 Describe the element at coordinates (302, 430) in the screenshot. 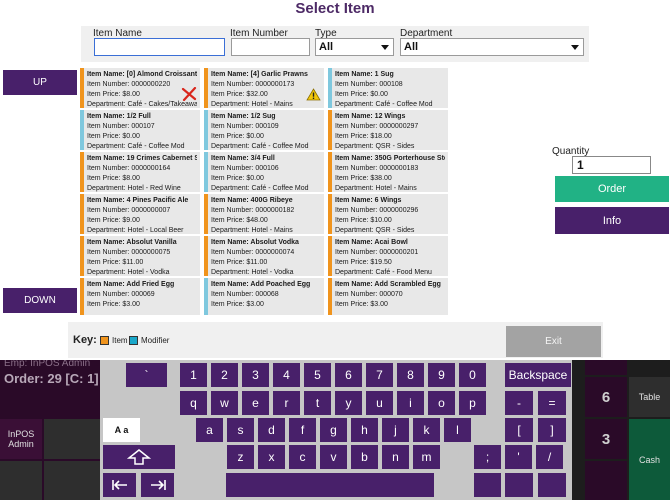

I see `key-f: f` at that location.